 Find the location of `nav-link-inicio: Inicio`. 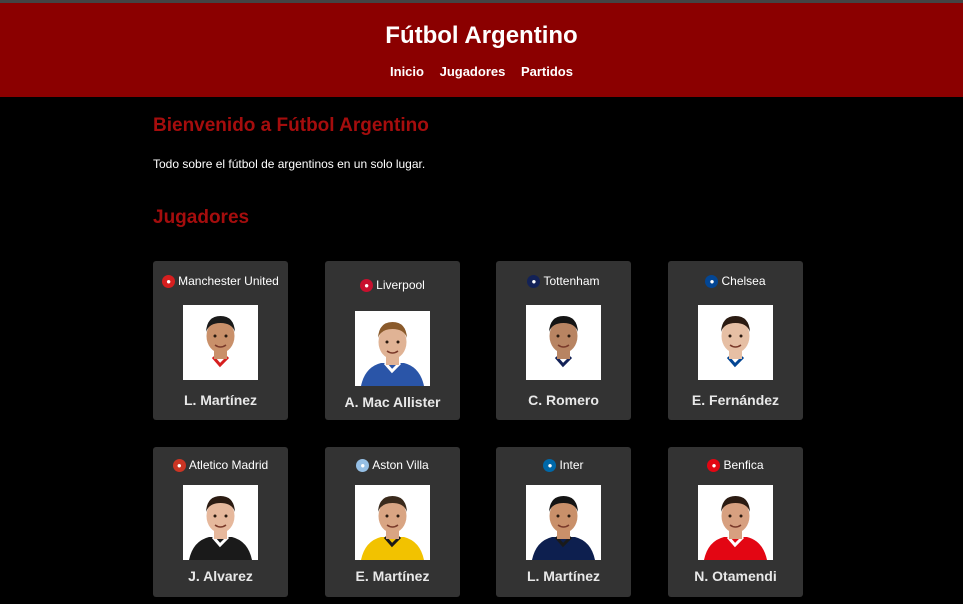

nav-link-inicio: Inicio is located at coordinates (407, 71).